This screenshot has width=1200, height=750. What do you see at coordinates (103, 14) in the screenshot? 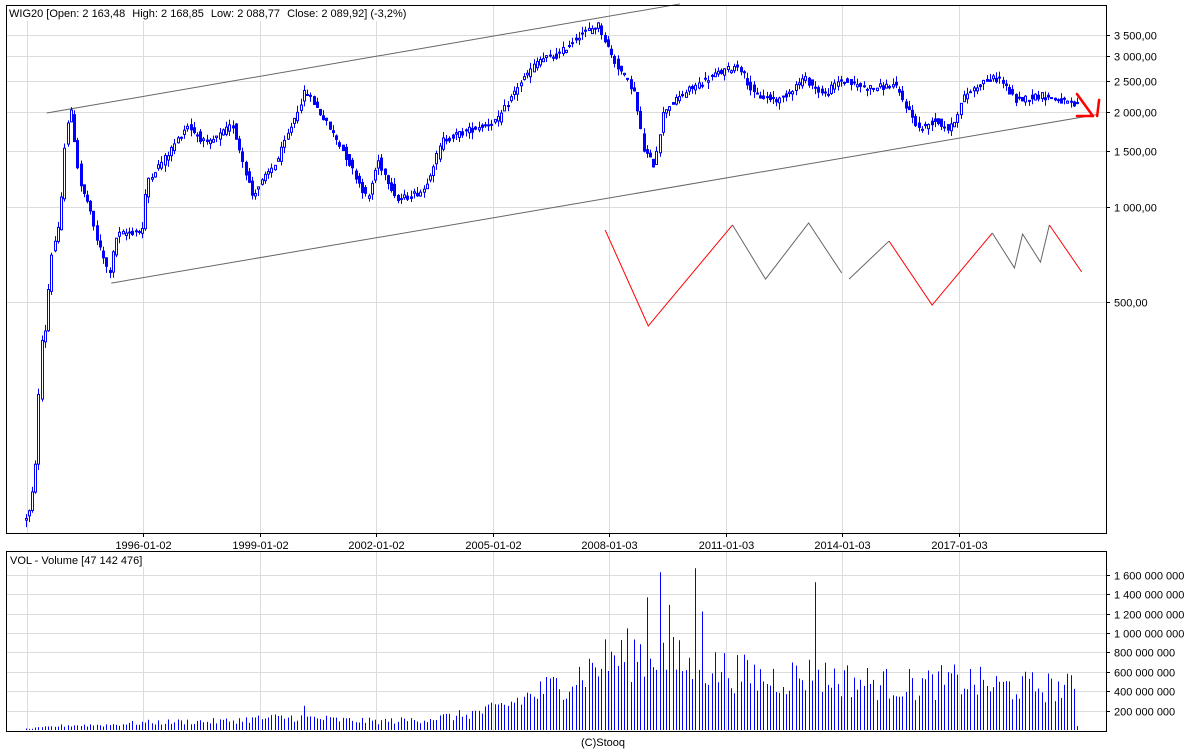
I see `open-value: 2 163,48` at bounding box center [103, 14].